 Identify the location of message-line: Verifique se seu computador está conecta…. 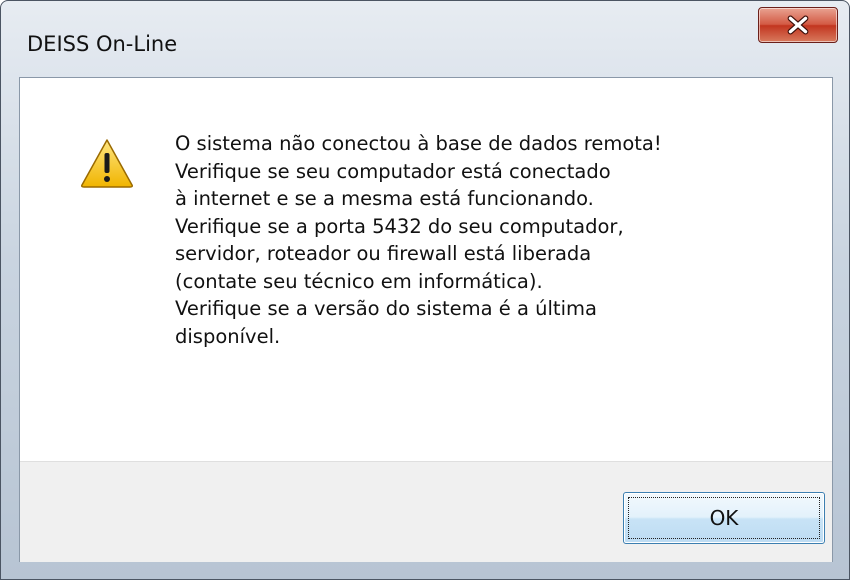
(393, 171).